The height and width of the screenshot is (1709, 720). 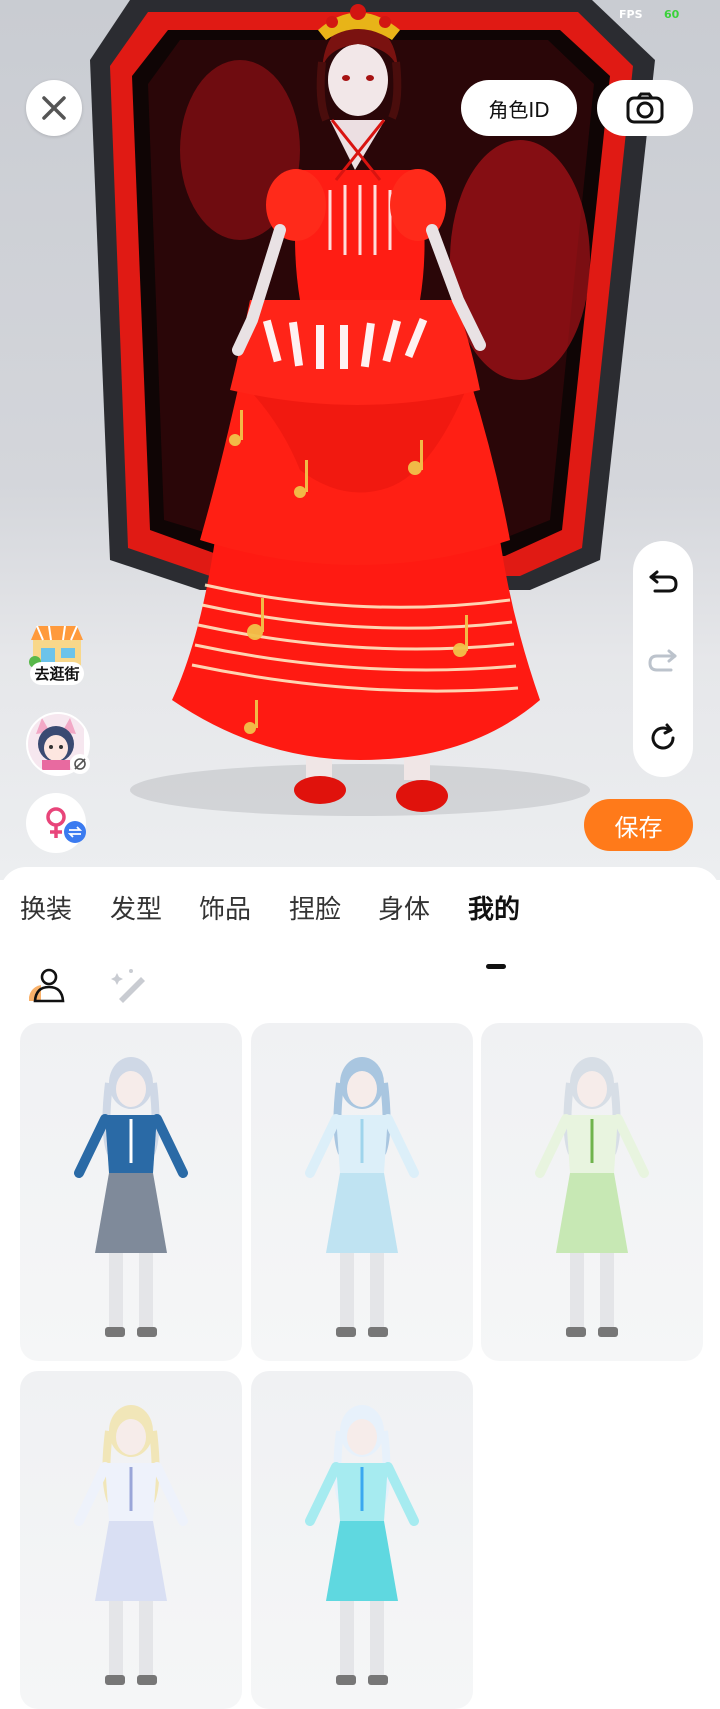 I want to click on swap-icon, so click(x=75, y=832).